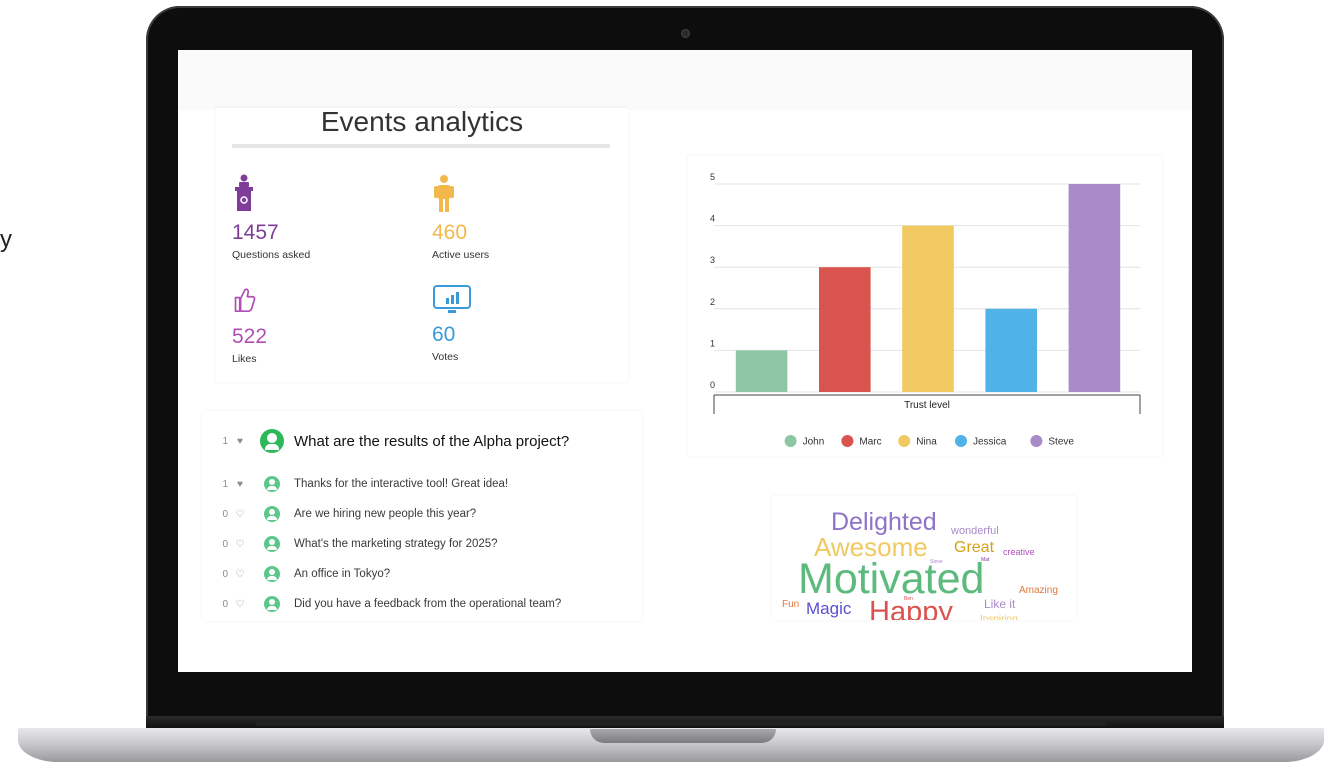 This screenshot has width=1342, height=769. What do you see at coordinates (444, 193) in the screenshot?
I see `person-icon` at bounding box center [444, 193].